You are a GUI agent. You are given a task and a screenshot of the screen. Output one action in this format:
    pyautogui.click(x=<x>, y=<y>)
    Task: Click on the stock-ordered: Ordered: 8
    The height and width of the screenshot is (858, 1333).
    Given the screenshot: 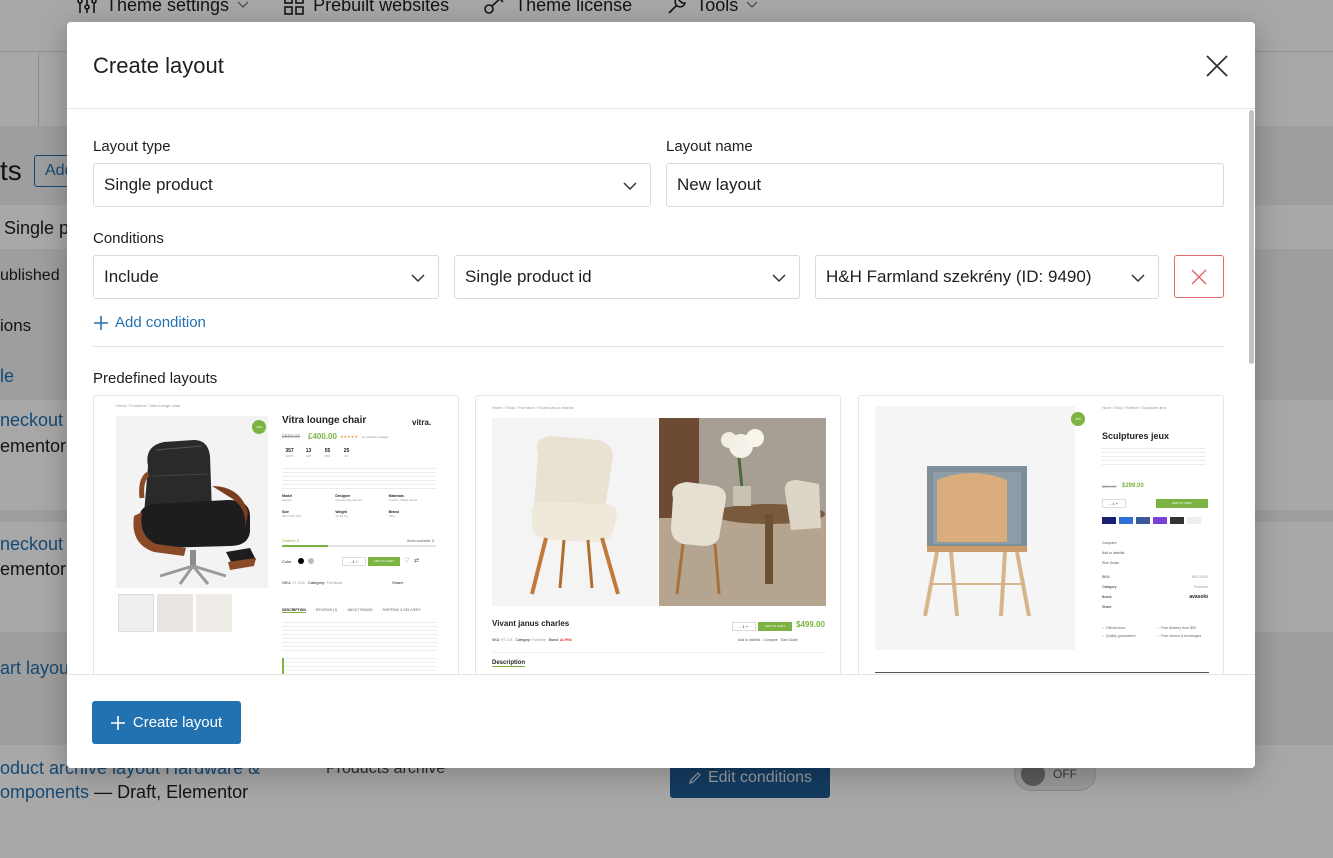 What is the action you would take?
    pyautogui.click(x=290, y=541)
    